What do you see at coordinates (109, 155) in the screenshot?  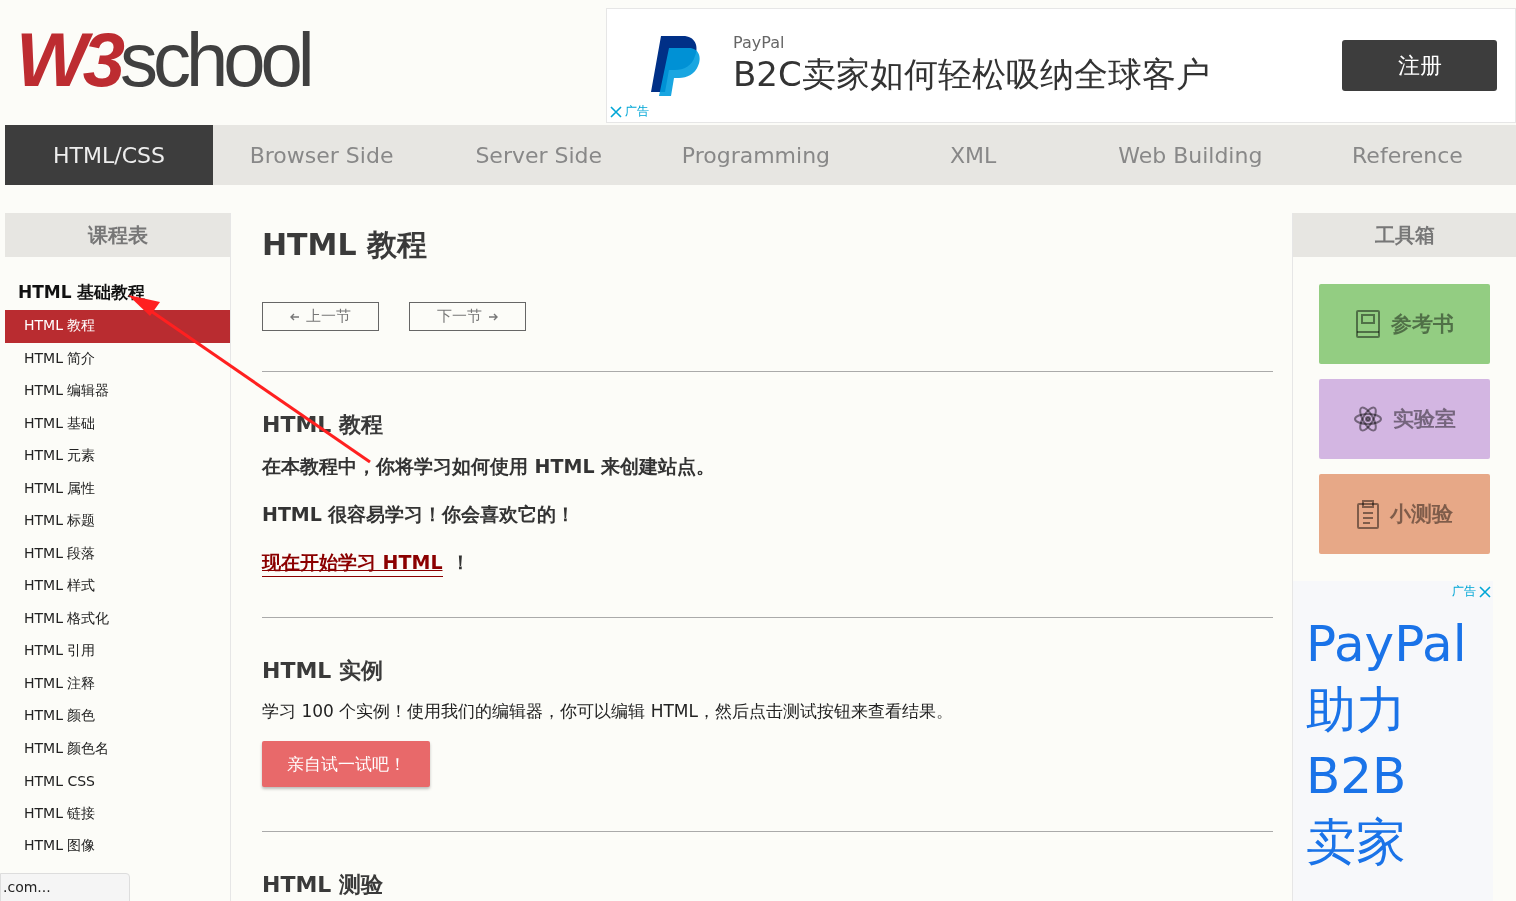 I see `nav-tab: HTML/CSS` at bounding box center [109, 155].